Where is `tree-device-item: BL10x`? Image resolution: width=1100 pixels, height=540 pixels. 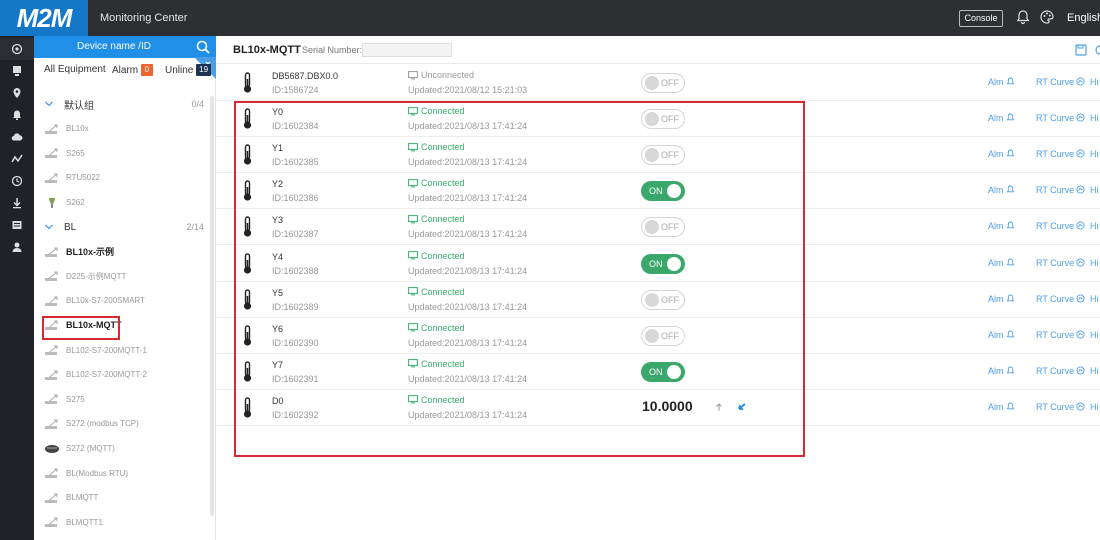 tree-device-item: BL10x is located at coordinates (121, 129).